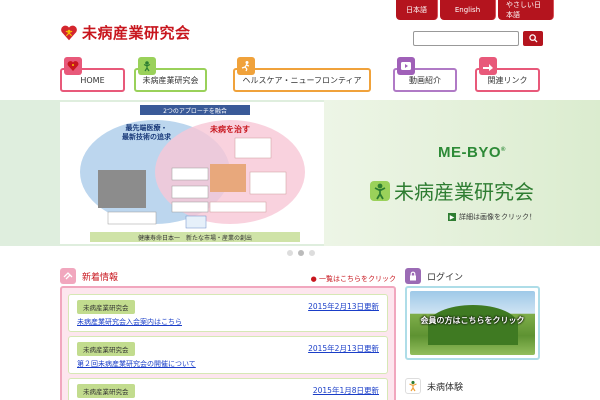  I want to click on list-item: 未病産業研究会 2015年1月8日更新, so click(228, 389).